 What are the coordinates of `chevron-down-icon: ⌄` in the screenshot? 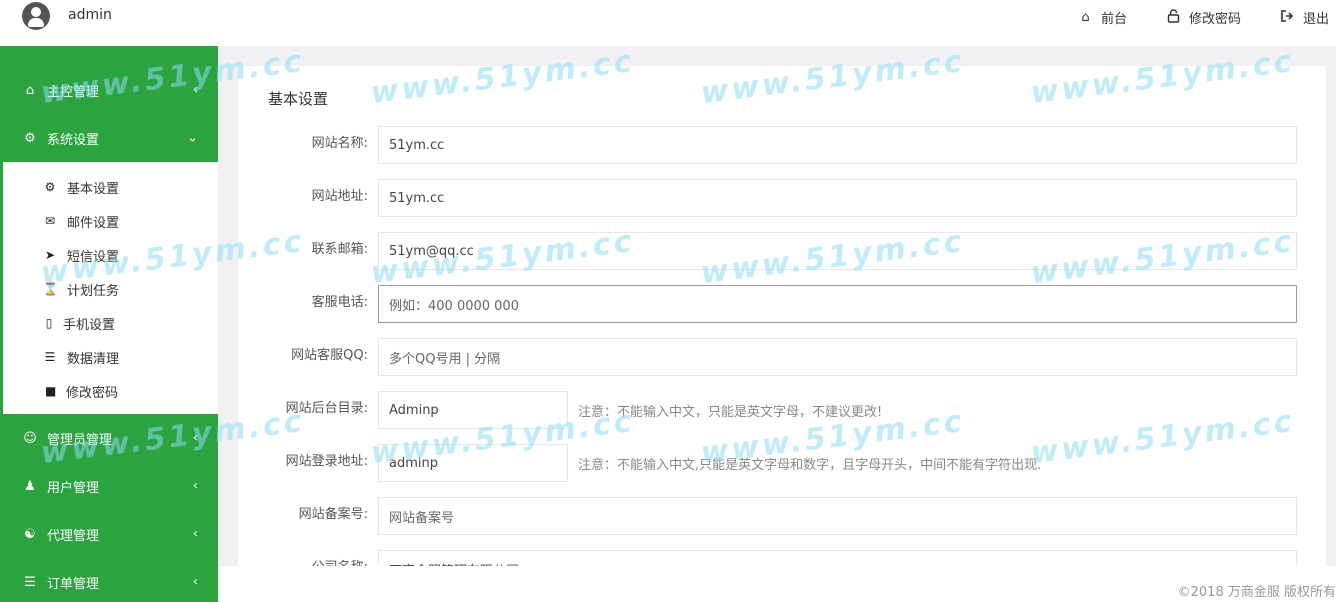 It's located at (192, 138).